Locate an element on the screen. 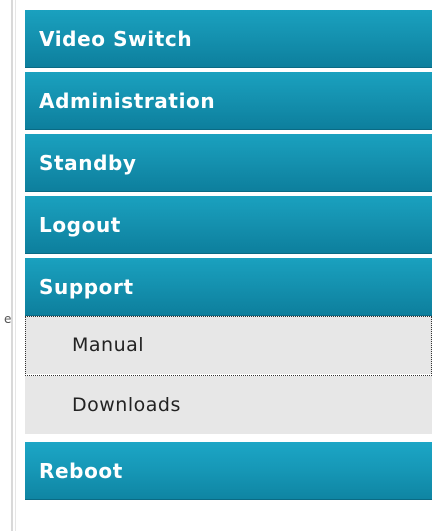  left-border-inner is located at coordinates (15, 265).